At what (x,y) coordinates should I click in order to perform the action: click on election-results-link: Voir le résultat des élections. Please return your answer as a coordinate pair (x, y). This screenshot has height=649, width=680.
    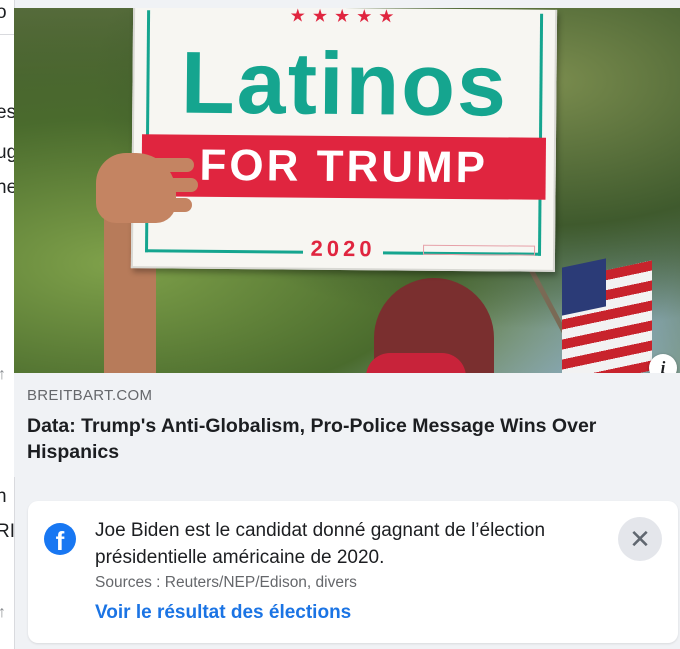
    Looking at the image, I should click on (223, 613).